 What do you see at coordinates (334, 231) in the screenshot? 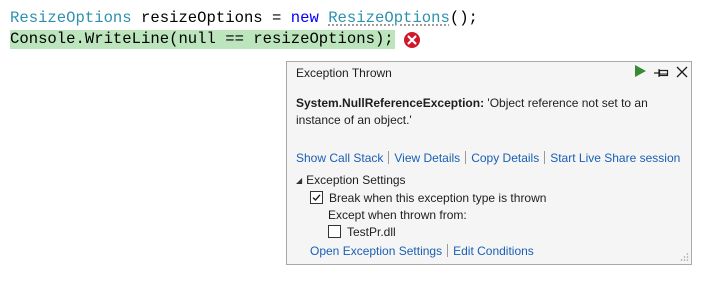
I see `module-checkbox` at bounding box center [334, 231].